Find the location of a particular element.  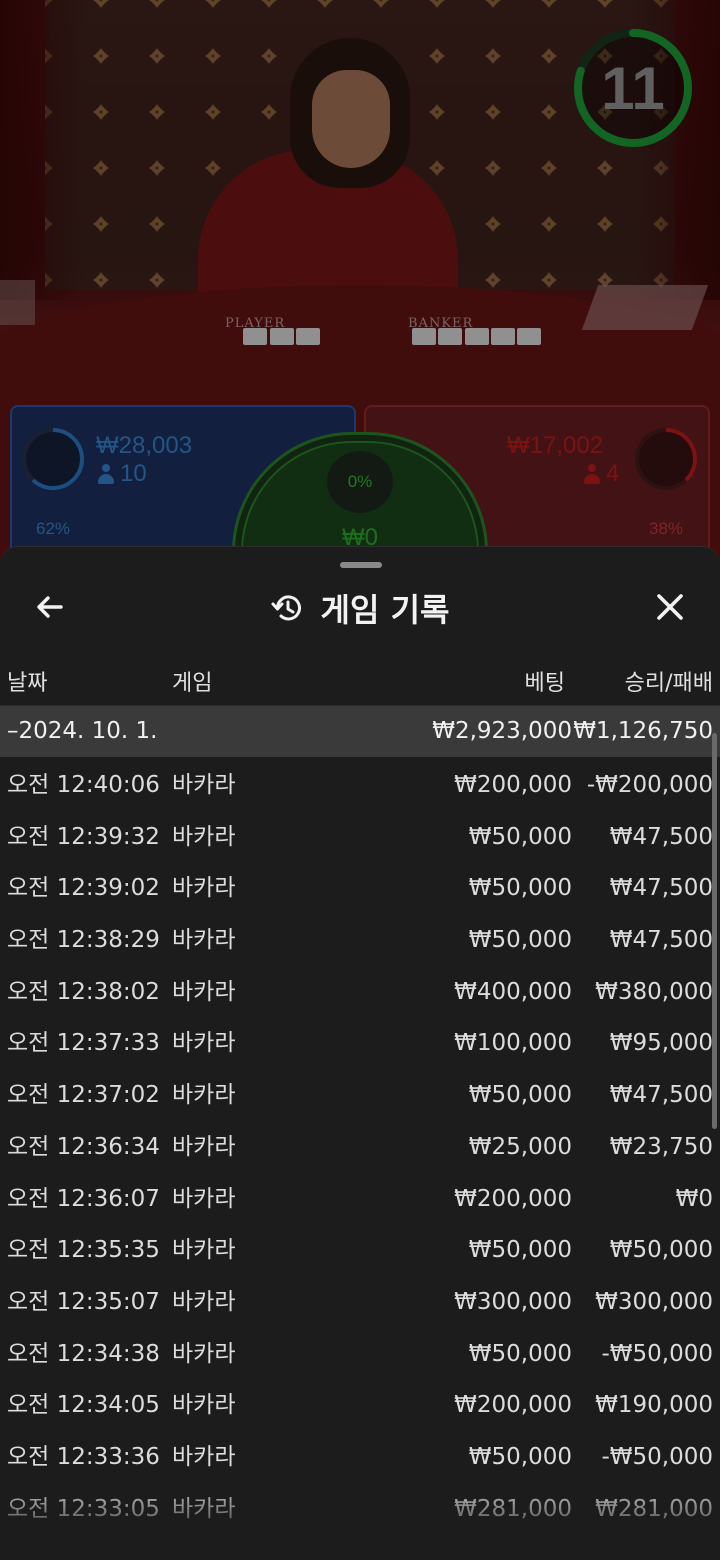

close-button is located at coordinates (670, 607).